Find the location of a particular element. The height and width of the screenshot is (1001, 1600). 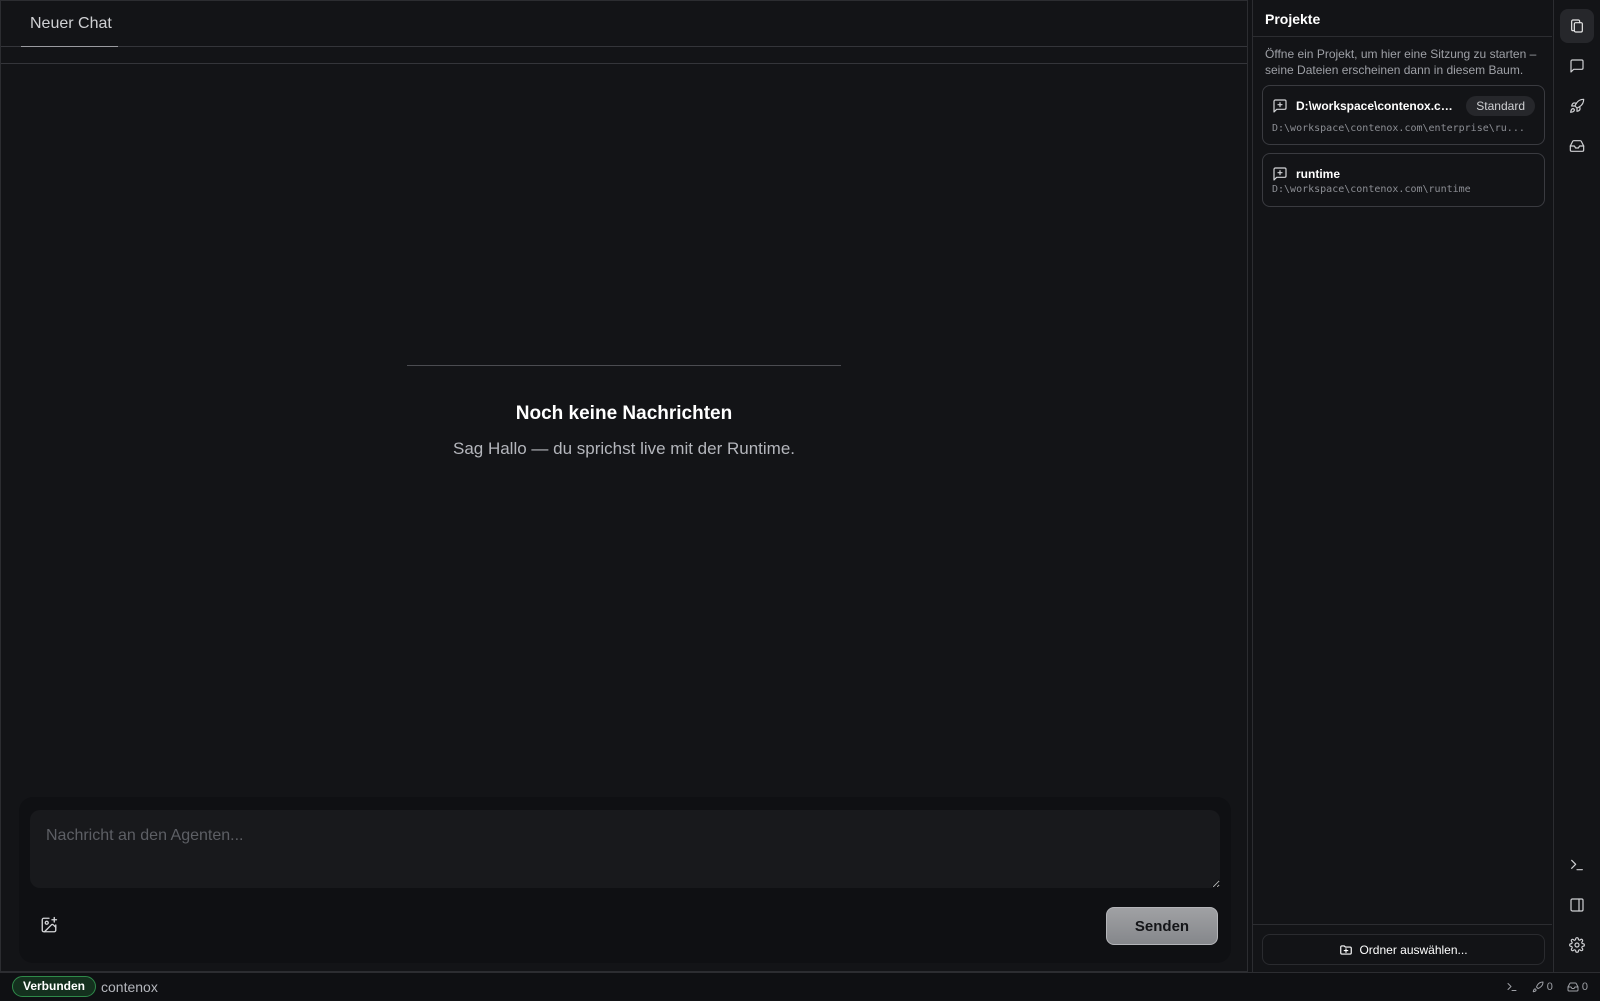

files-button is located at coordinates (1577, 26).